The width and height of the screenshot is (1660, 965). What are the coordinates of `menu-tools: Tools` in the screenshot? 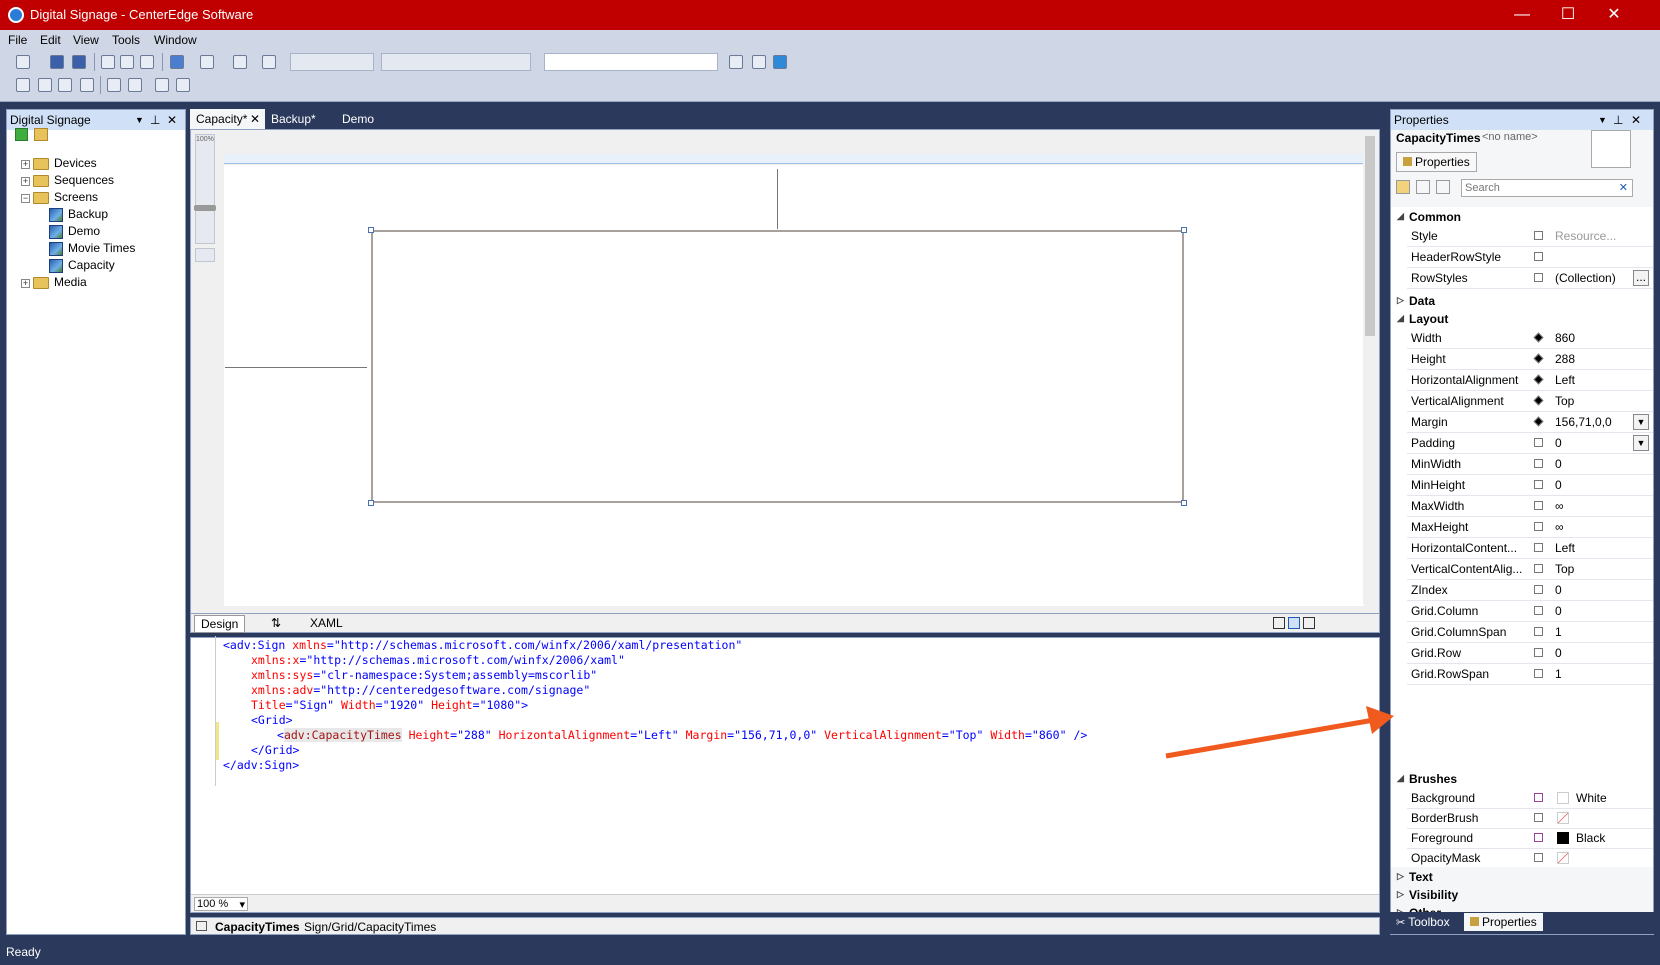 It's located at (126, 40).